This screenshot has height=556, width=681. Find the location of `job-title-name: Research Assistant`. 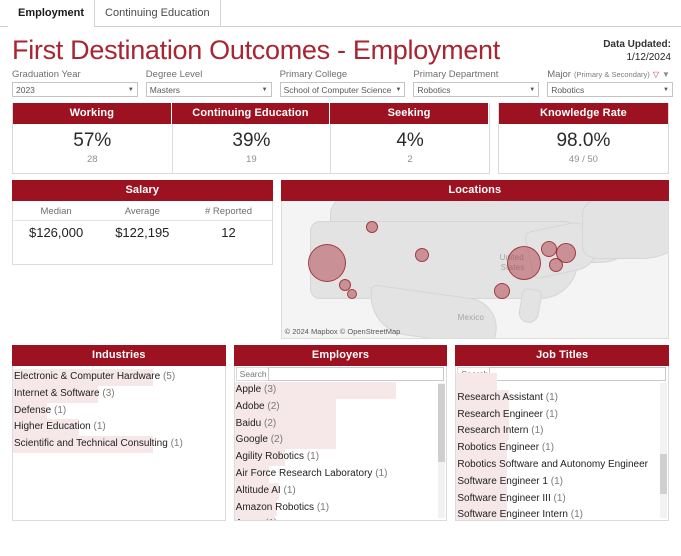

job-title-name: Research Assistant is located at coordinates (500, 397).